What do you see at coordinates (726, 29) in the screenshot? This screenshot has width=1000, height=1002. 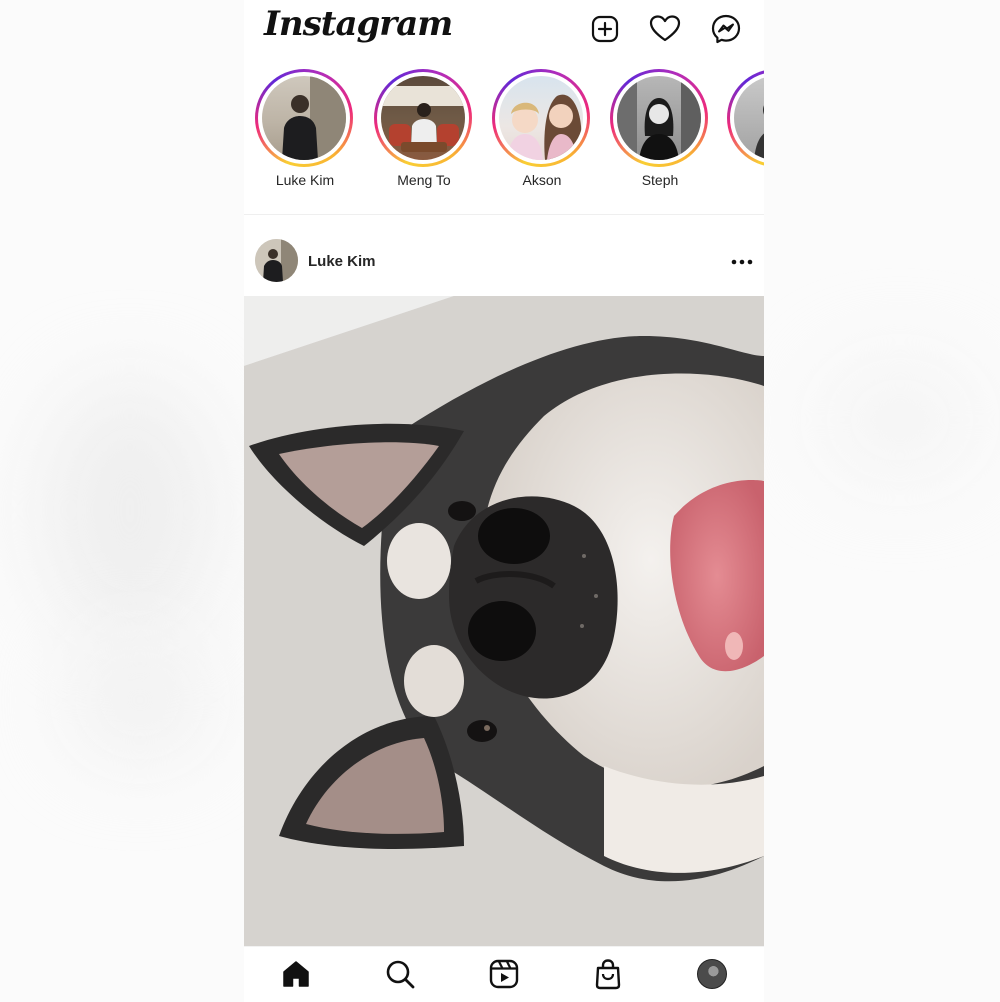 I see `messenger-icon` at bounding box center [726, 29].